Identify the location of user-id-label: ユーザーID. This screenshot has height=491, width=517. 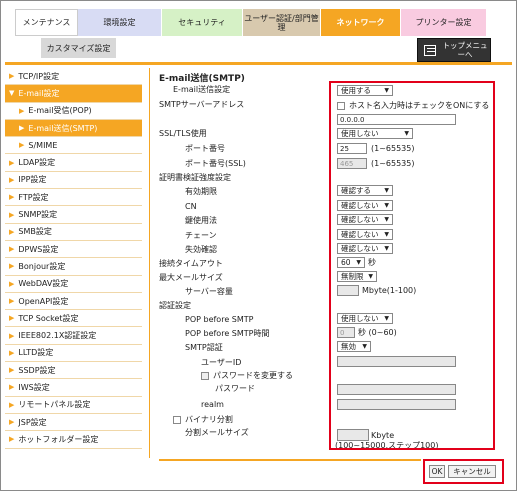
(221, 362).